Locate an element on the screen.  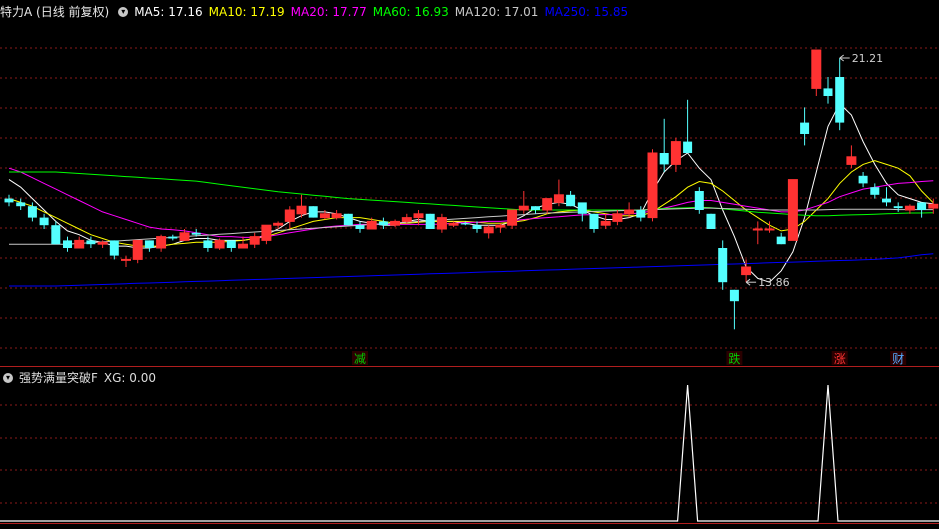
event-marker-label: 减 is located at coordinates (360, 359).